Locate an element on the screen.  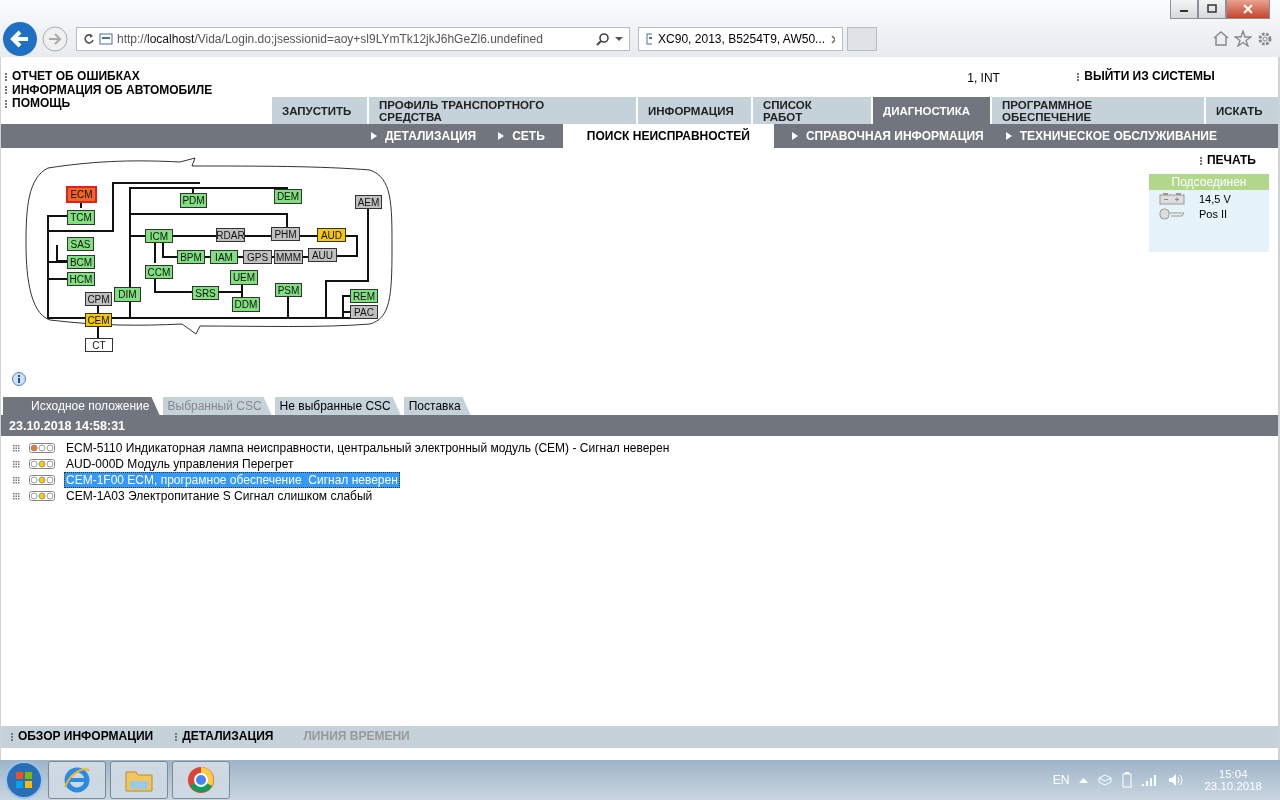
user-label: 1, INT is located at coordinates (984, 78).